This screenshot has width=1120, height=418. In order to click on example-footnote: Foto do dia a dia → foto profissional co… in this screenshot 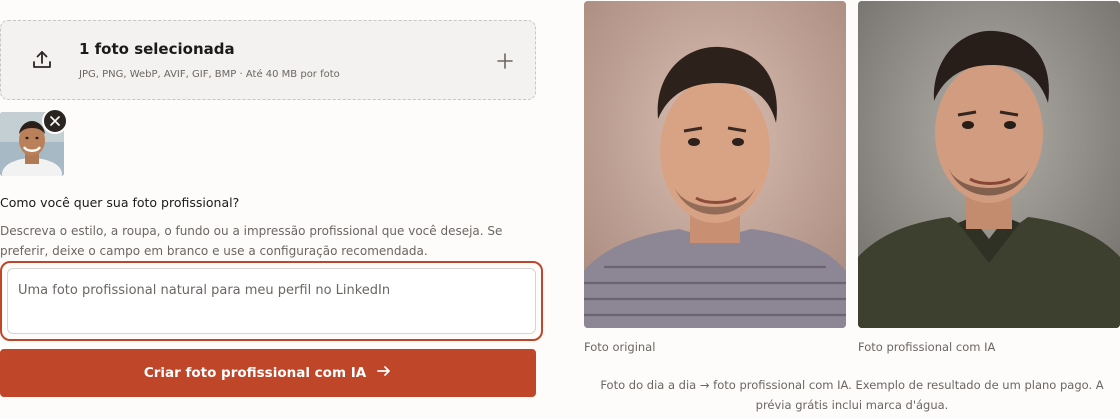, I will do `click(852, 395)`.